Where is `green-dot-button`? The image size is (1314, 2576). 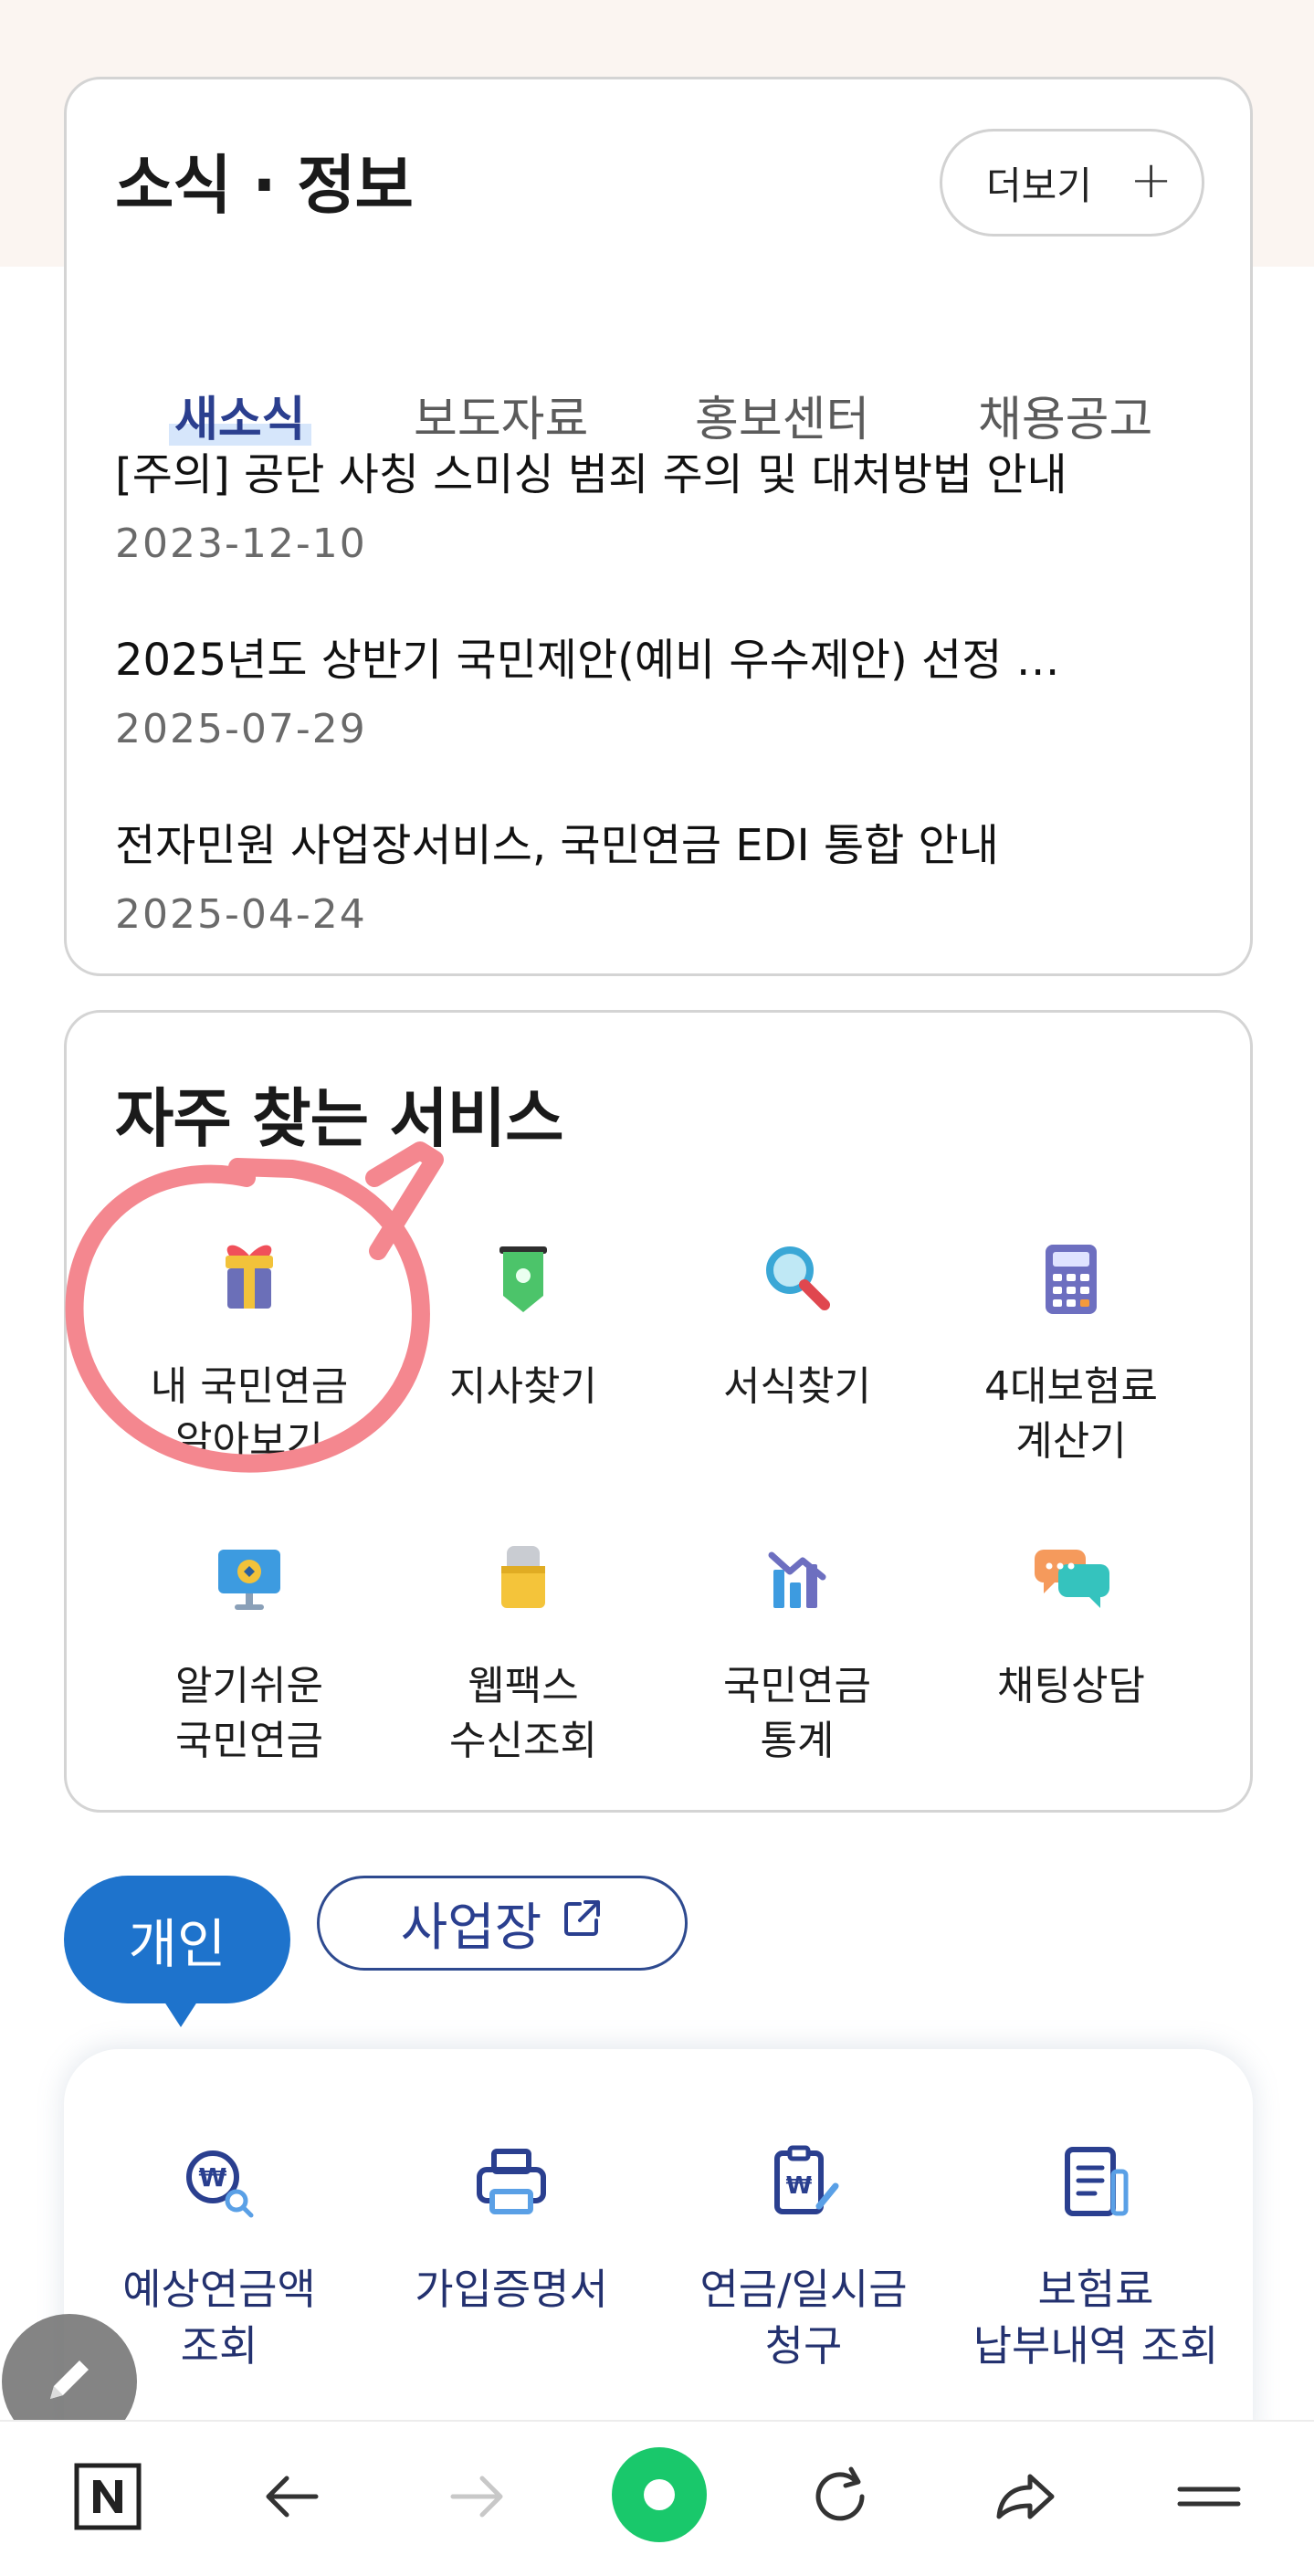
green-dot-button is located at coordinates (659, 2496).